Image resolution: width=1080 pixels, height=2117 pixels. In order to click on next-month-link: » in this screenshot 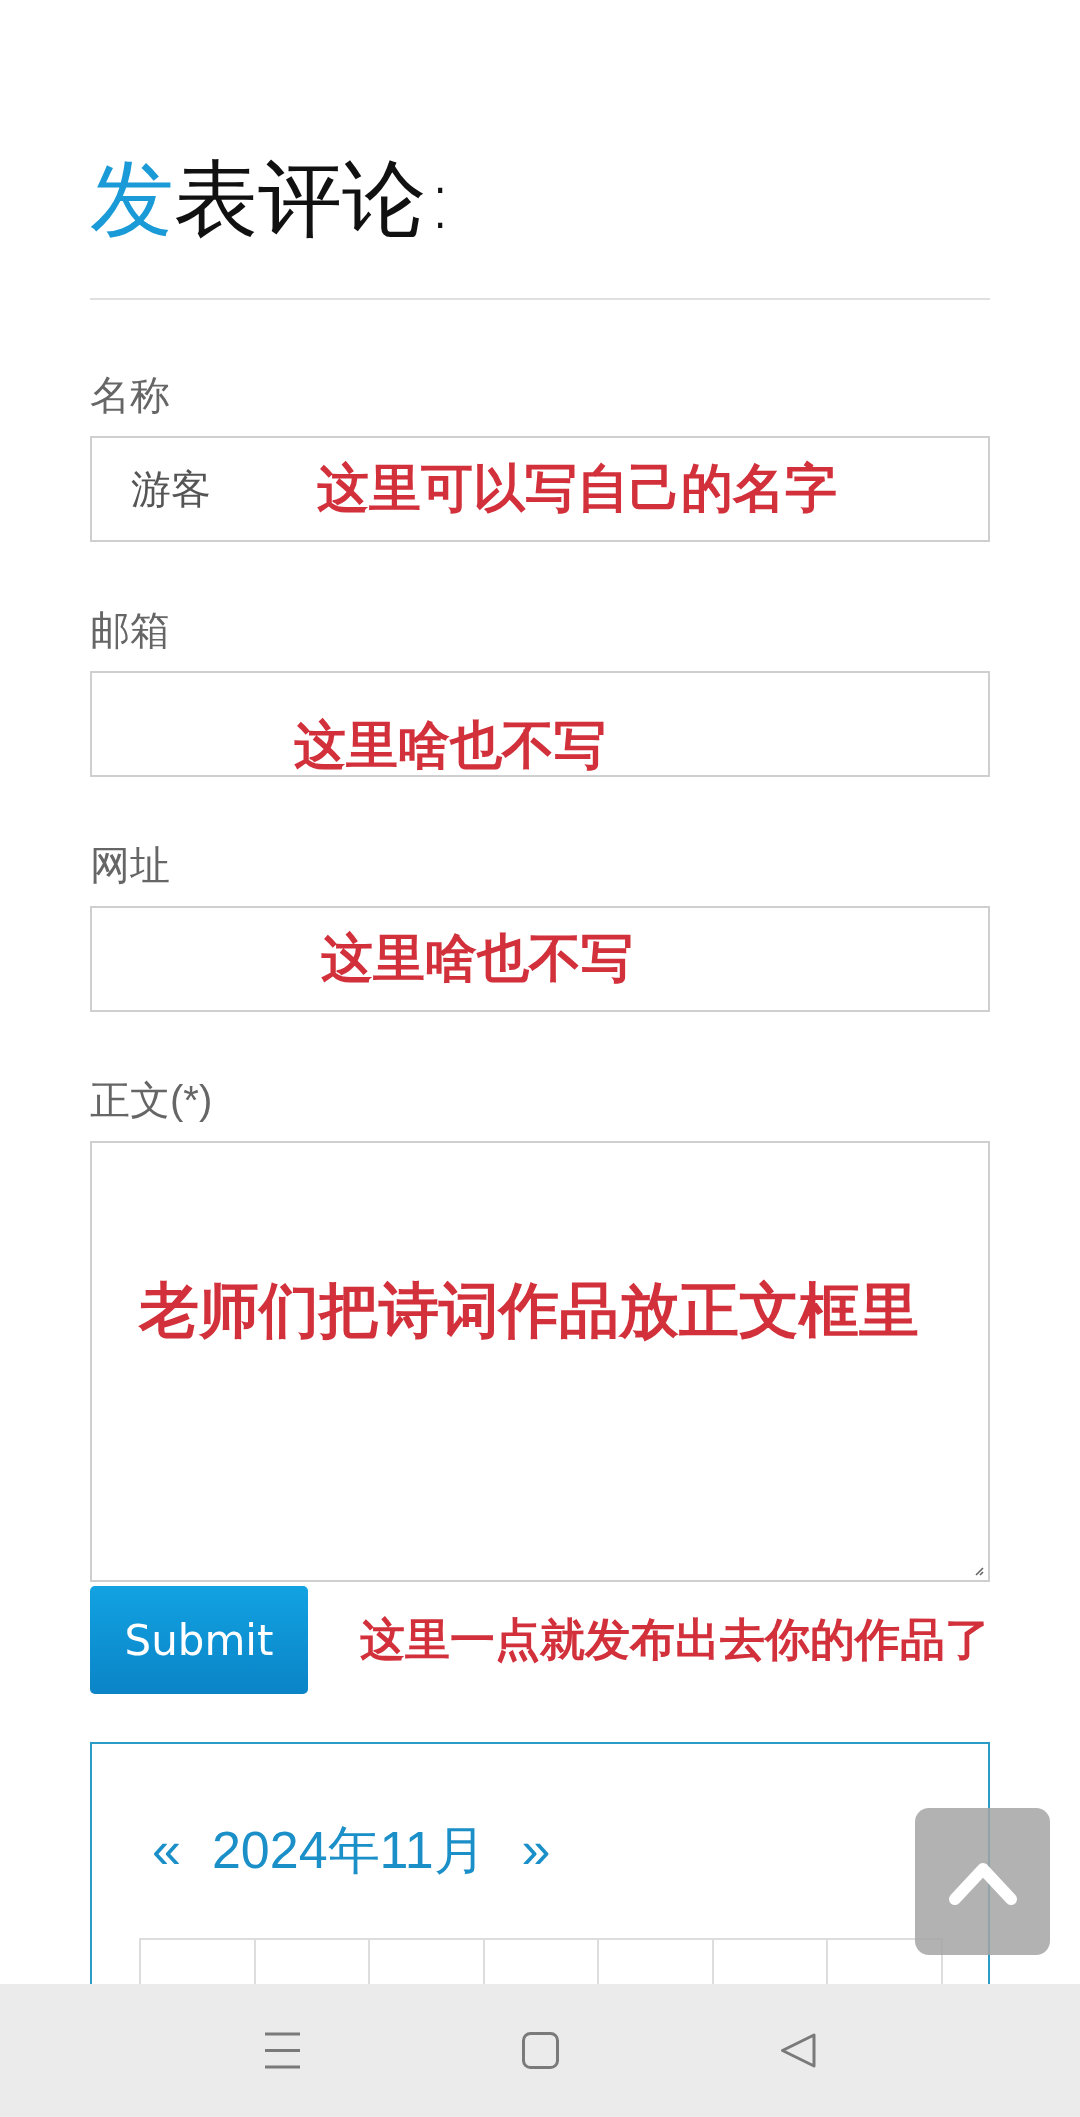, I will do `click(536, 1850)`.